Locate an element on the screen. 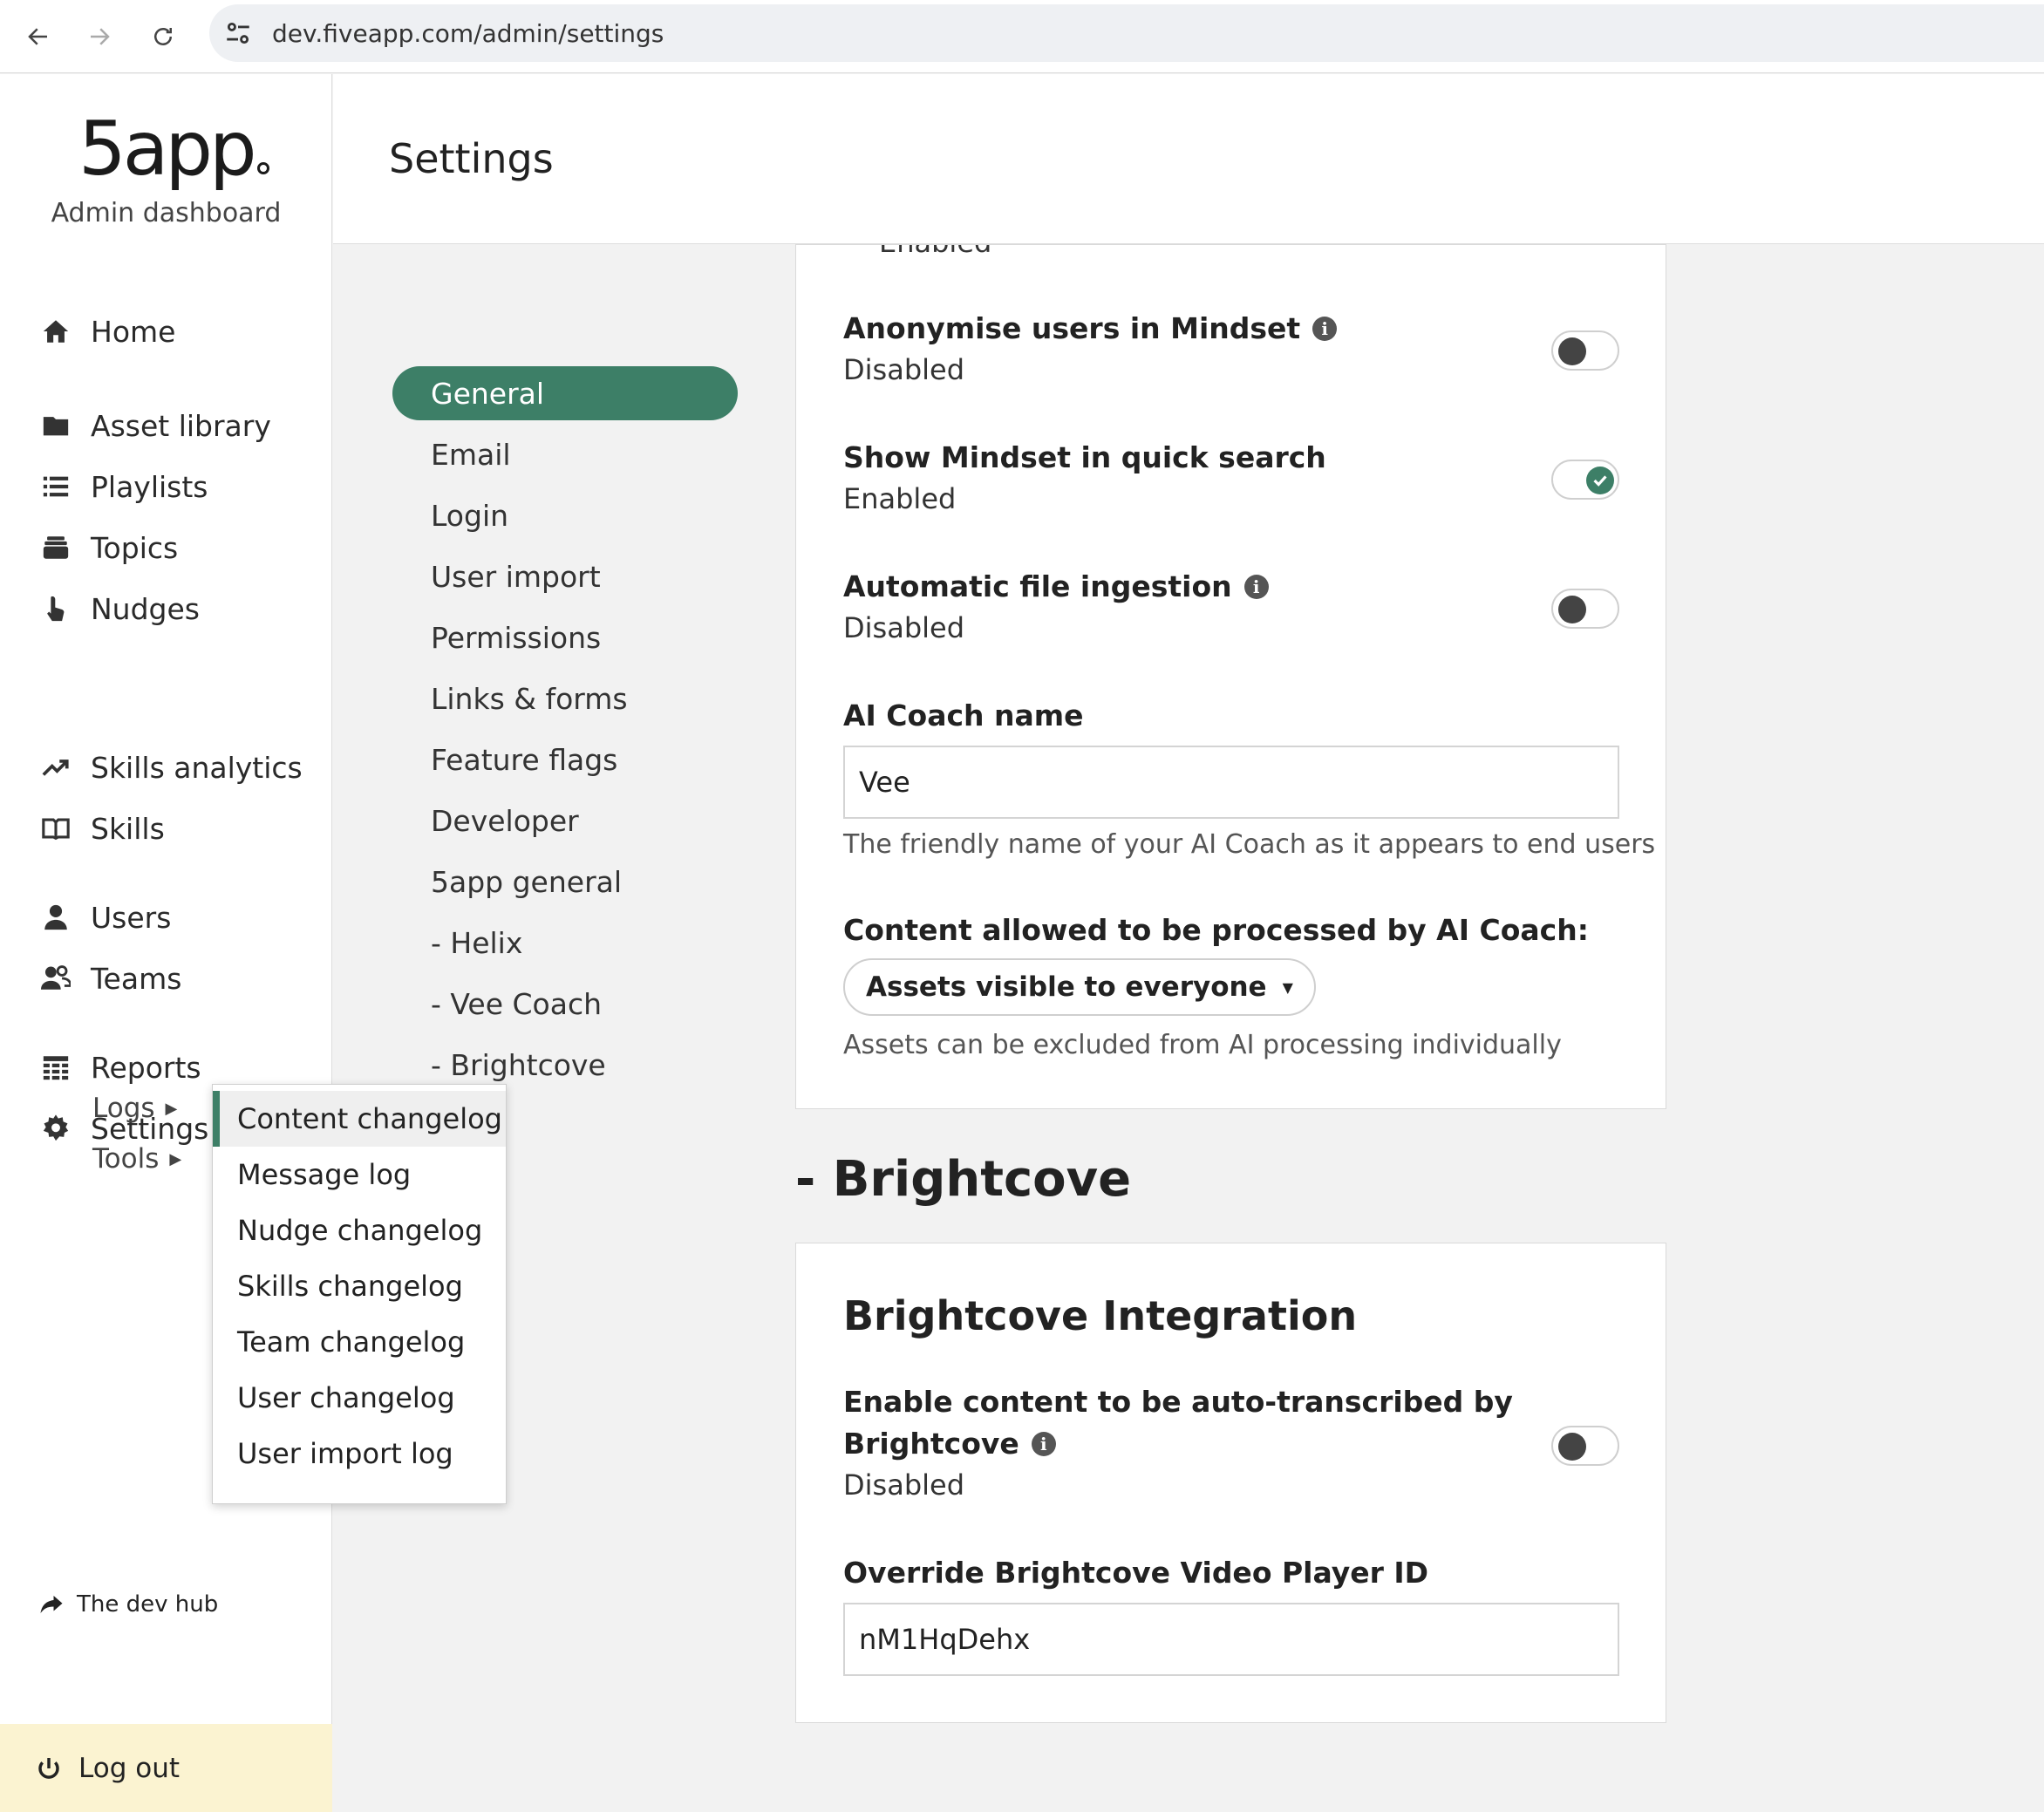 This screenshot has width=2044, height=1812. setting-title-anonymise: Anonymise users in Mindset i is located at coordinates (1090, 328).